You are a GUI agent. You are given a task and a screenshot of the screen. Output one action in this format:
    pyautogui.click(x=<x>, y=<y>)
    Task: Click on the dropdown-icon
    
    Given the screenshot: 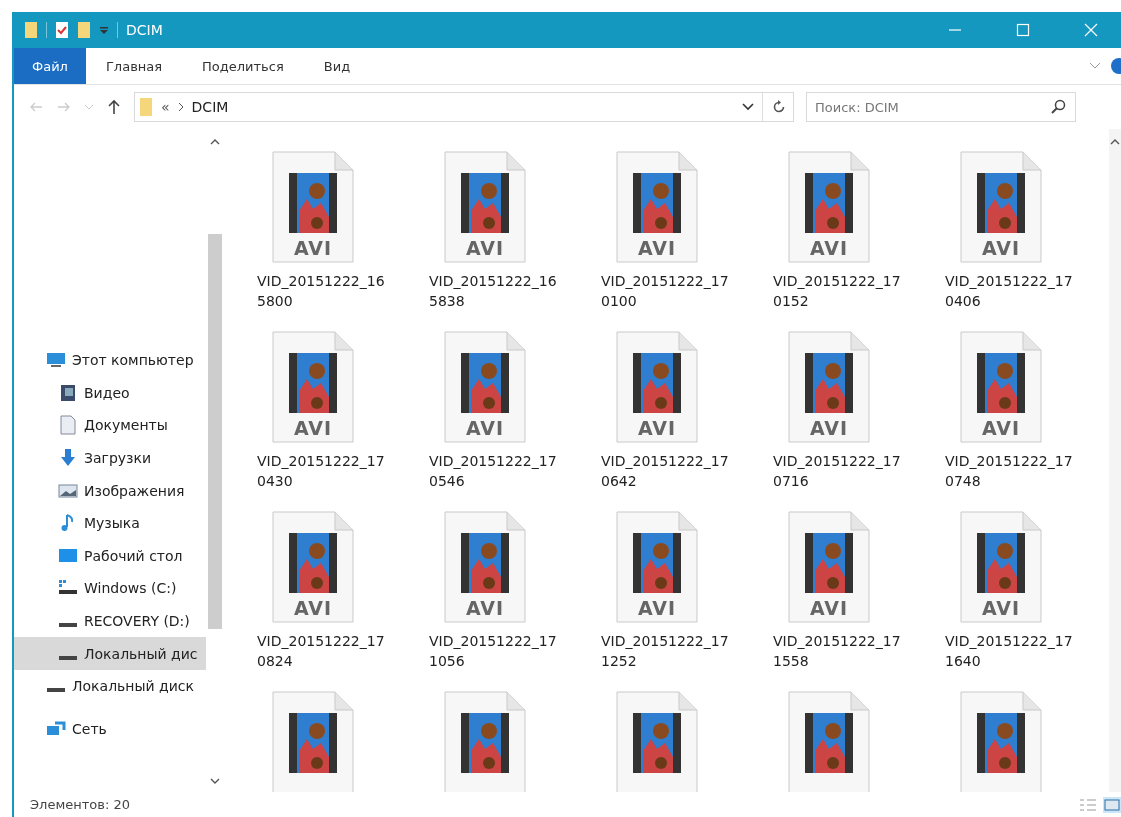 What is the action you would take?
    pyautogui.click(x=104, y=30)
    